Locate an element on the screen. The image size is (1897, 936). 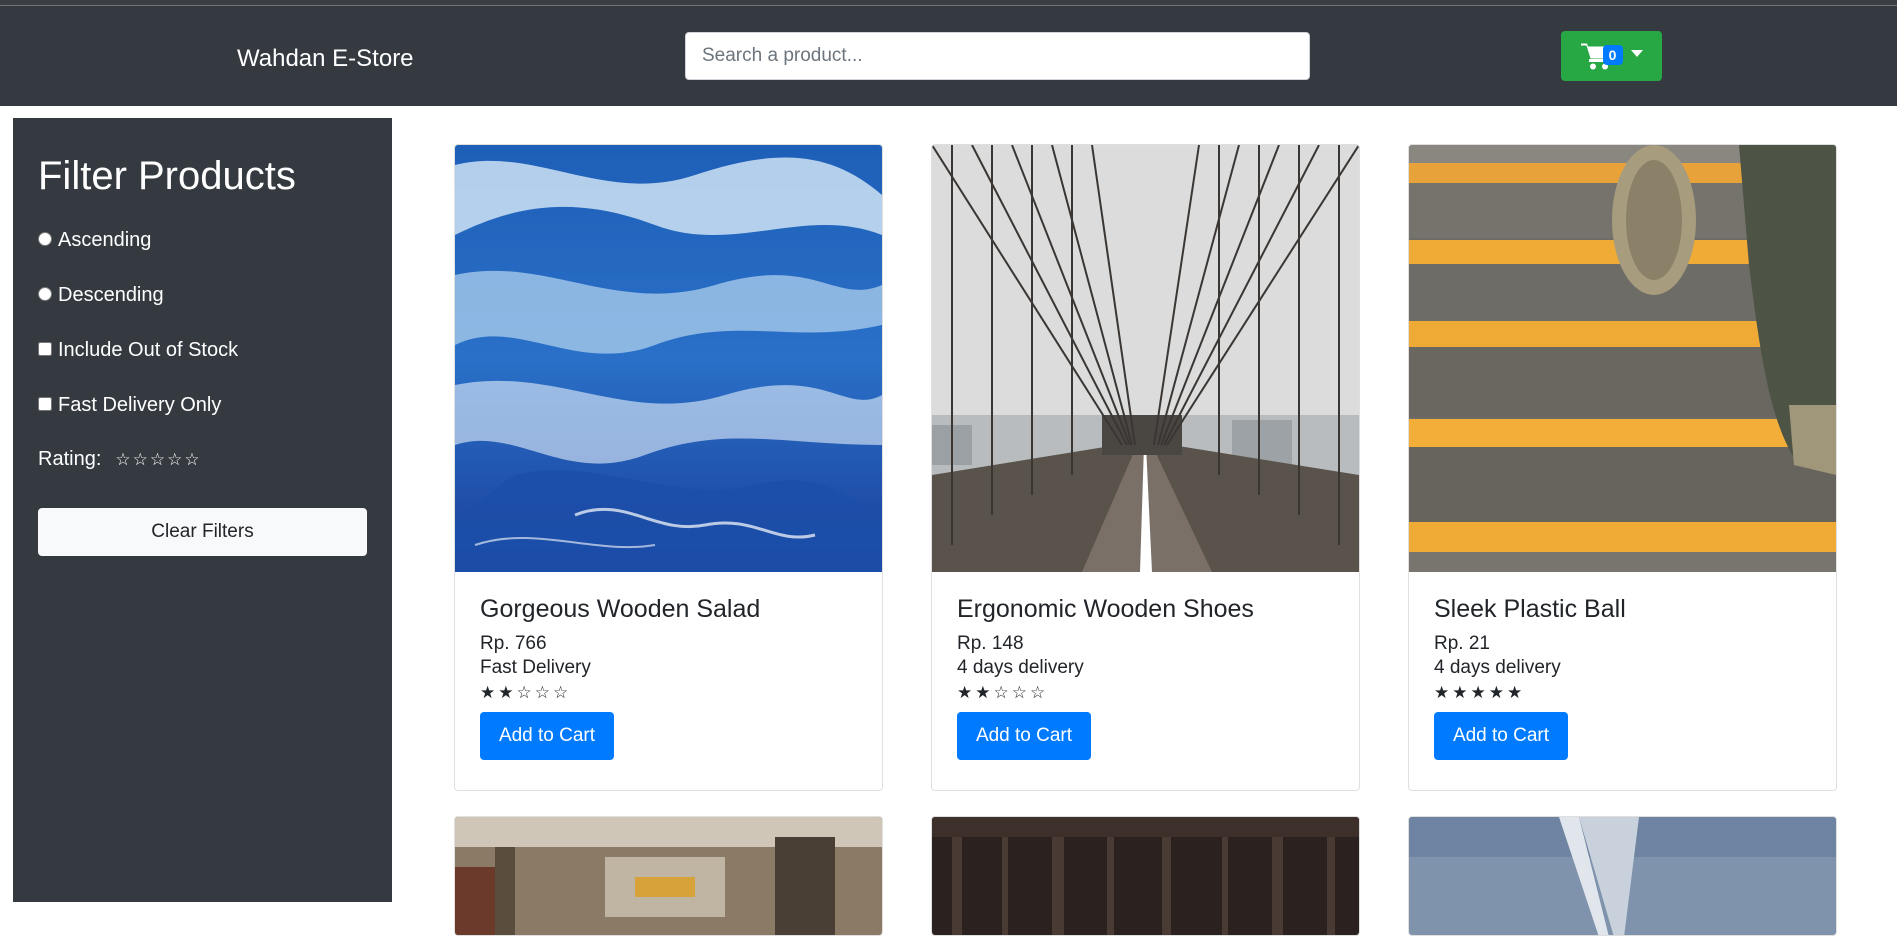
option-label: Ascending is located at coordinates (105, 240).